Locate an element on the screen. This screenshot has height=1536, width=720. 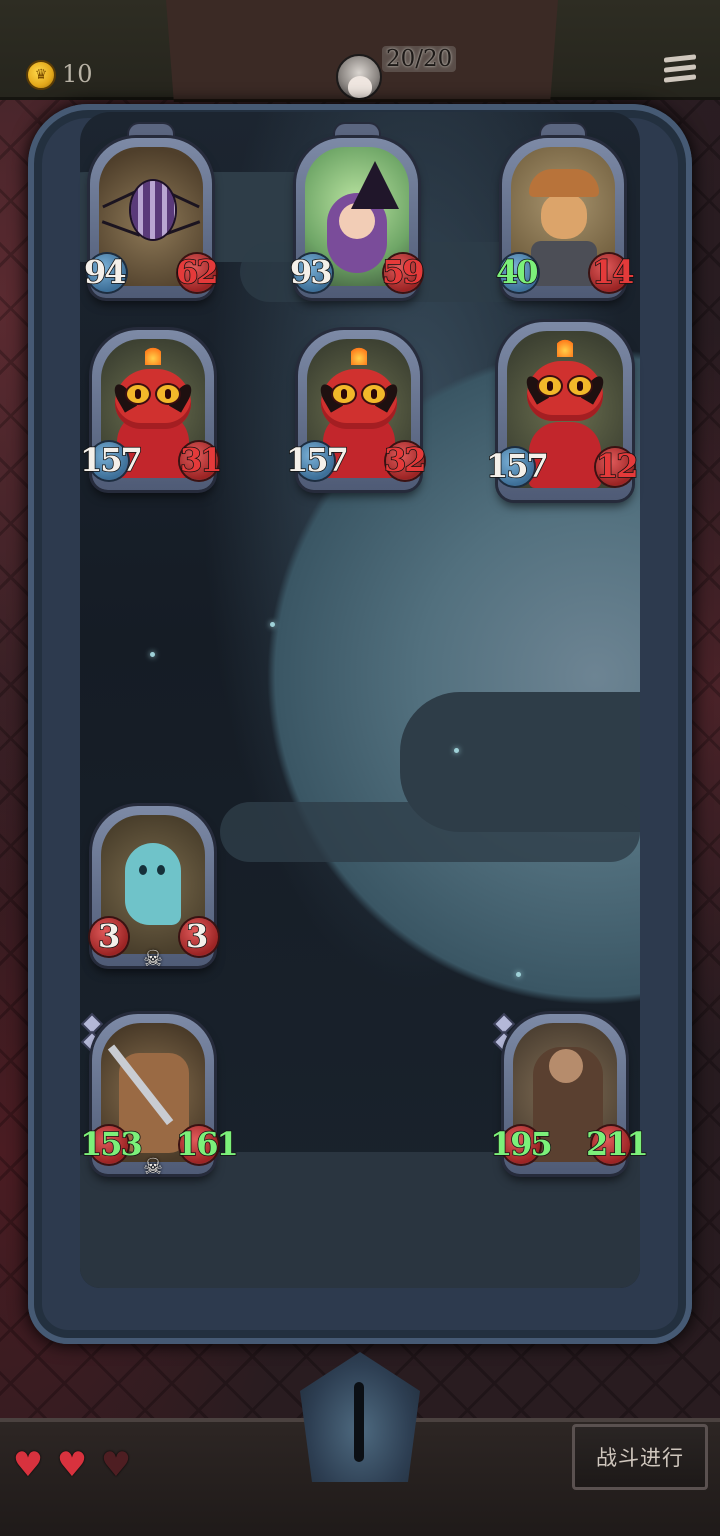
heart-empty-icon: ♥ is located at coordinates (116, 1465).